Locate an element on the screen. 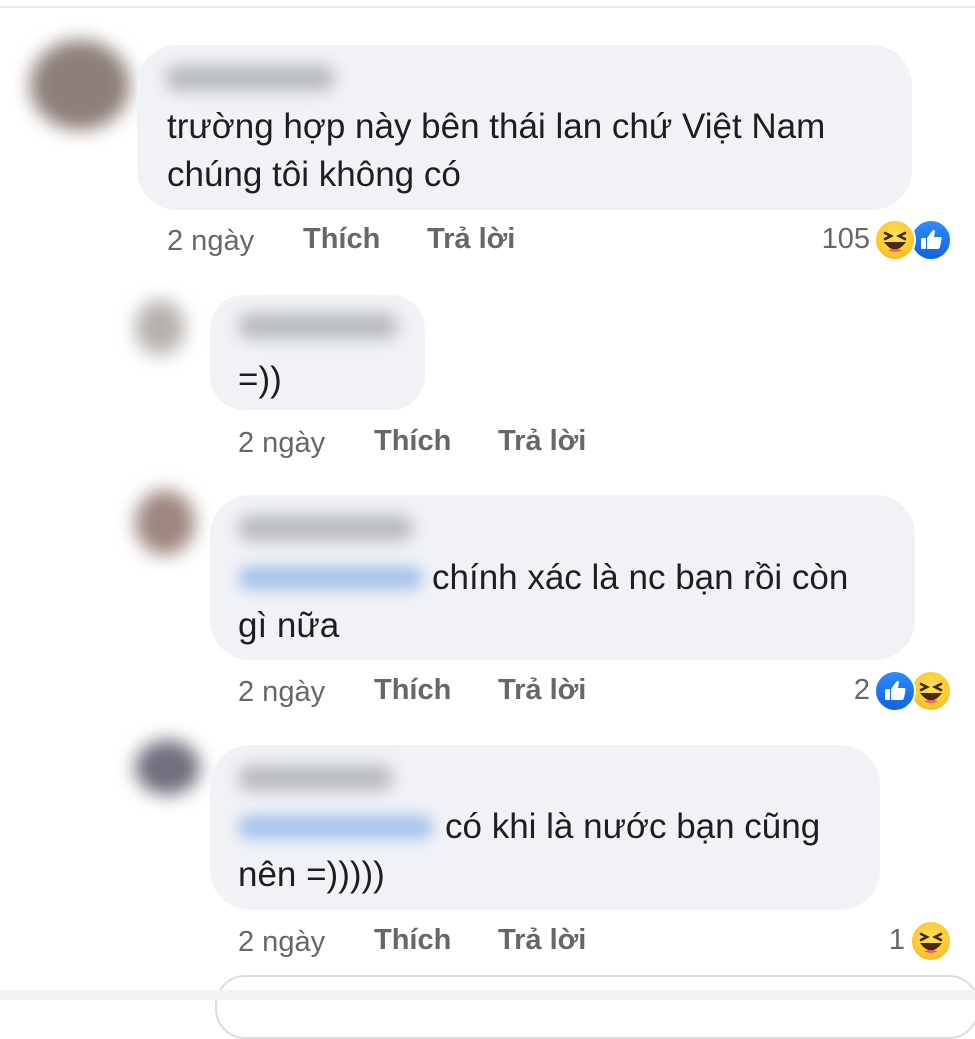  reaction-count: 105 is located at coordinates (835, 239).